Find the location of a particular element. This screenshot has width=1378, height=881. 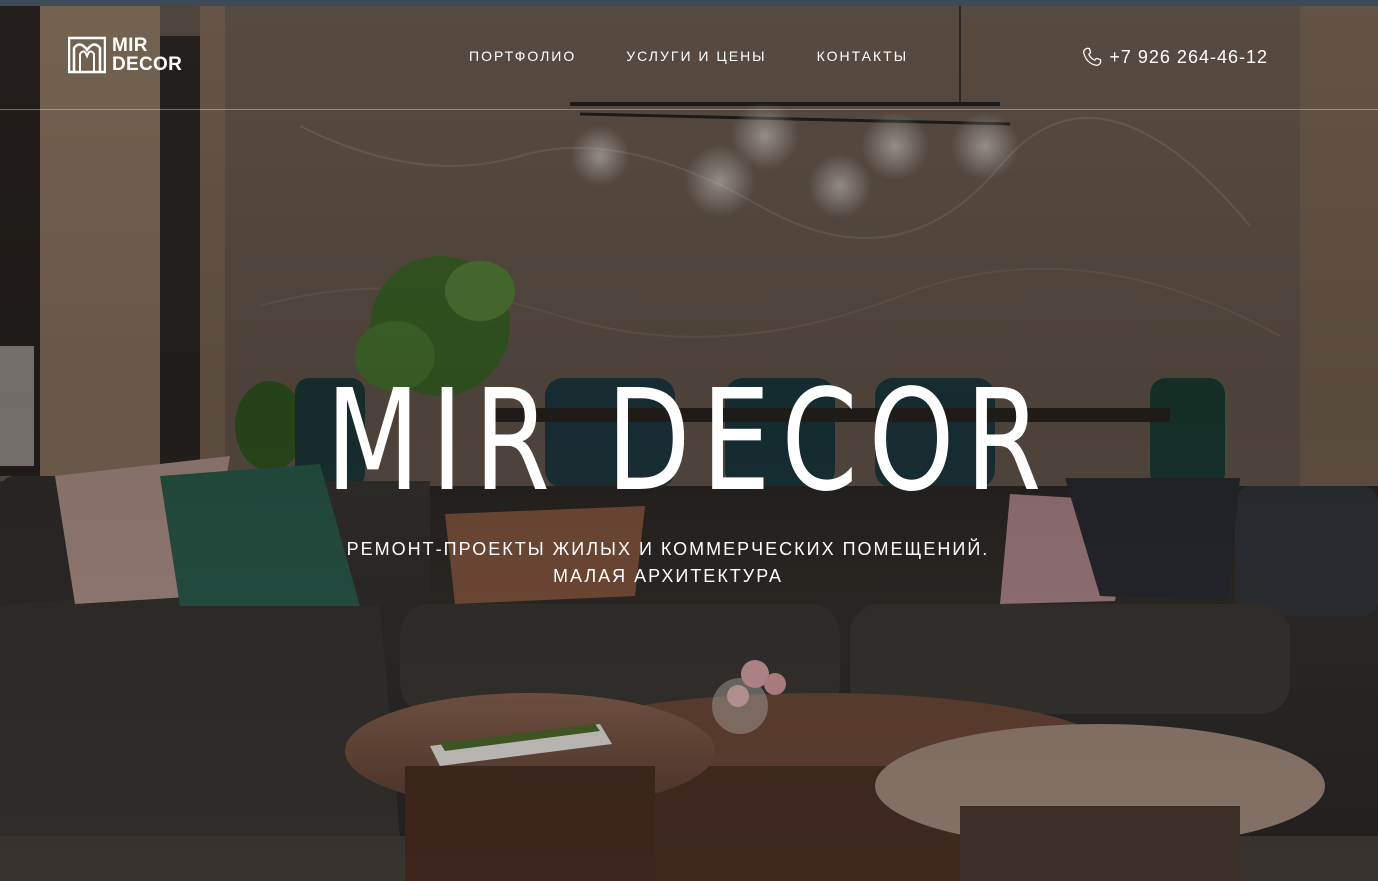

hero-title: MIR DECOR is located at coordinates (689, 441).